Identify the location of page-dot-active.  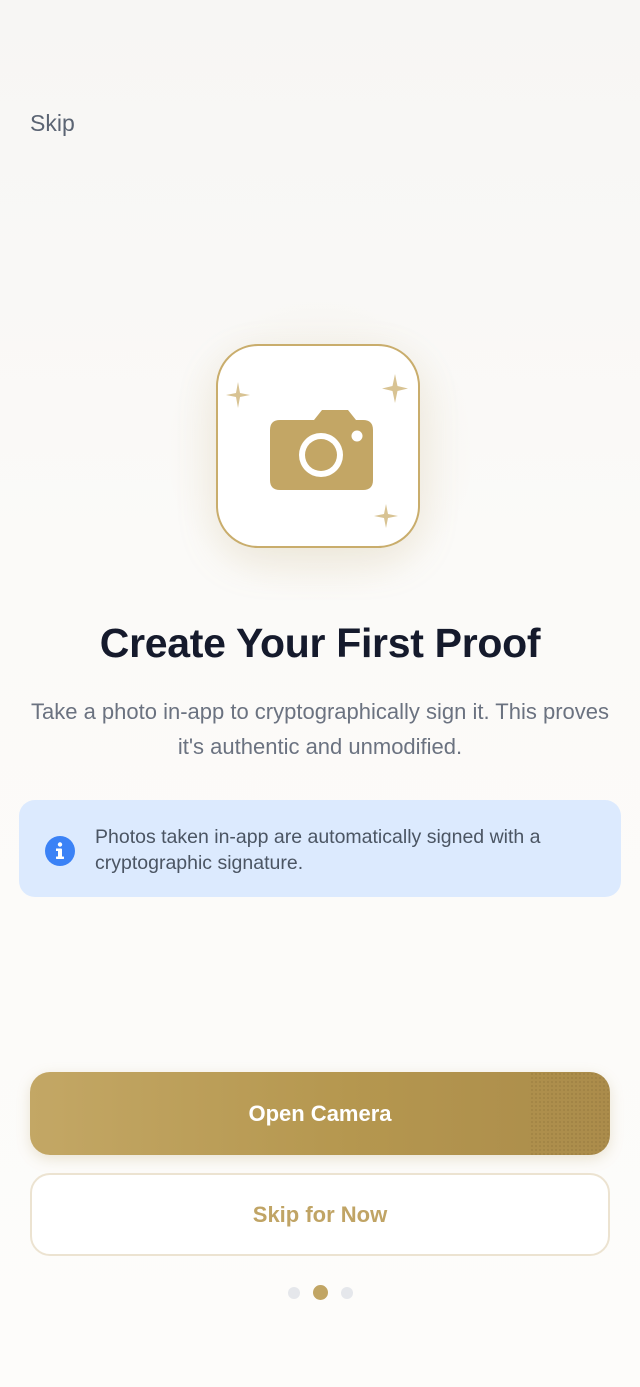
(320, 1292).